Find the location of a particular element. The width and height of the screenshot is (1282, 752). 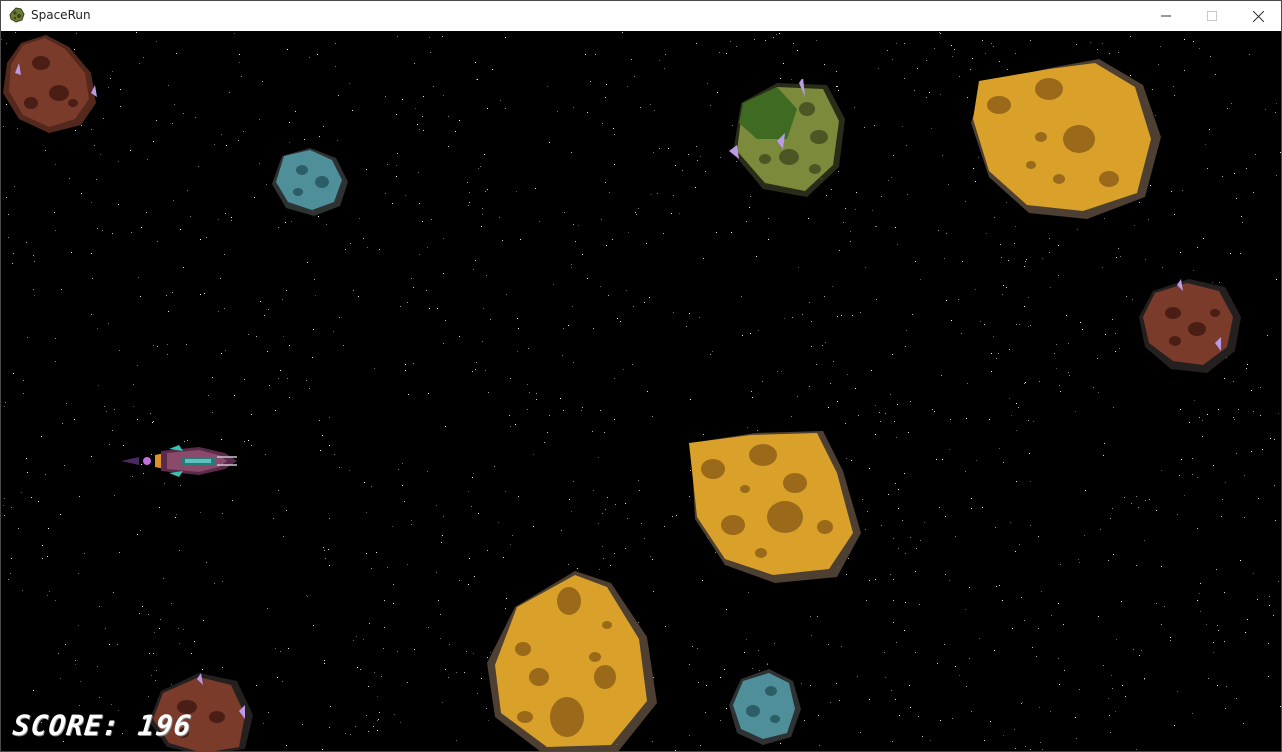

close-button is located at coordinates (1258, 16).